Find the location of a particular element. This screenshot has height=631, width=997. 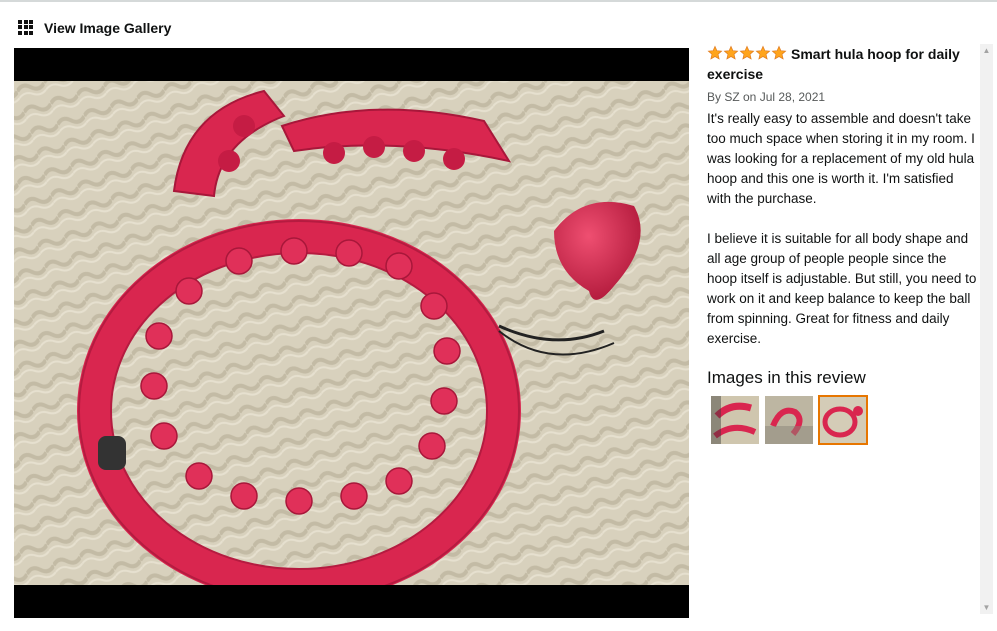

review-byline: By SZ on Jul 28, 2021 is located at coordinates (766, 97).